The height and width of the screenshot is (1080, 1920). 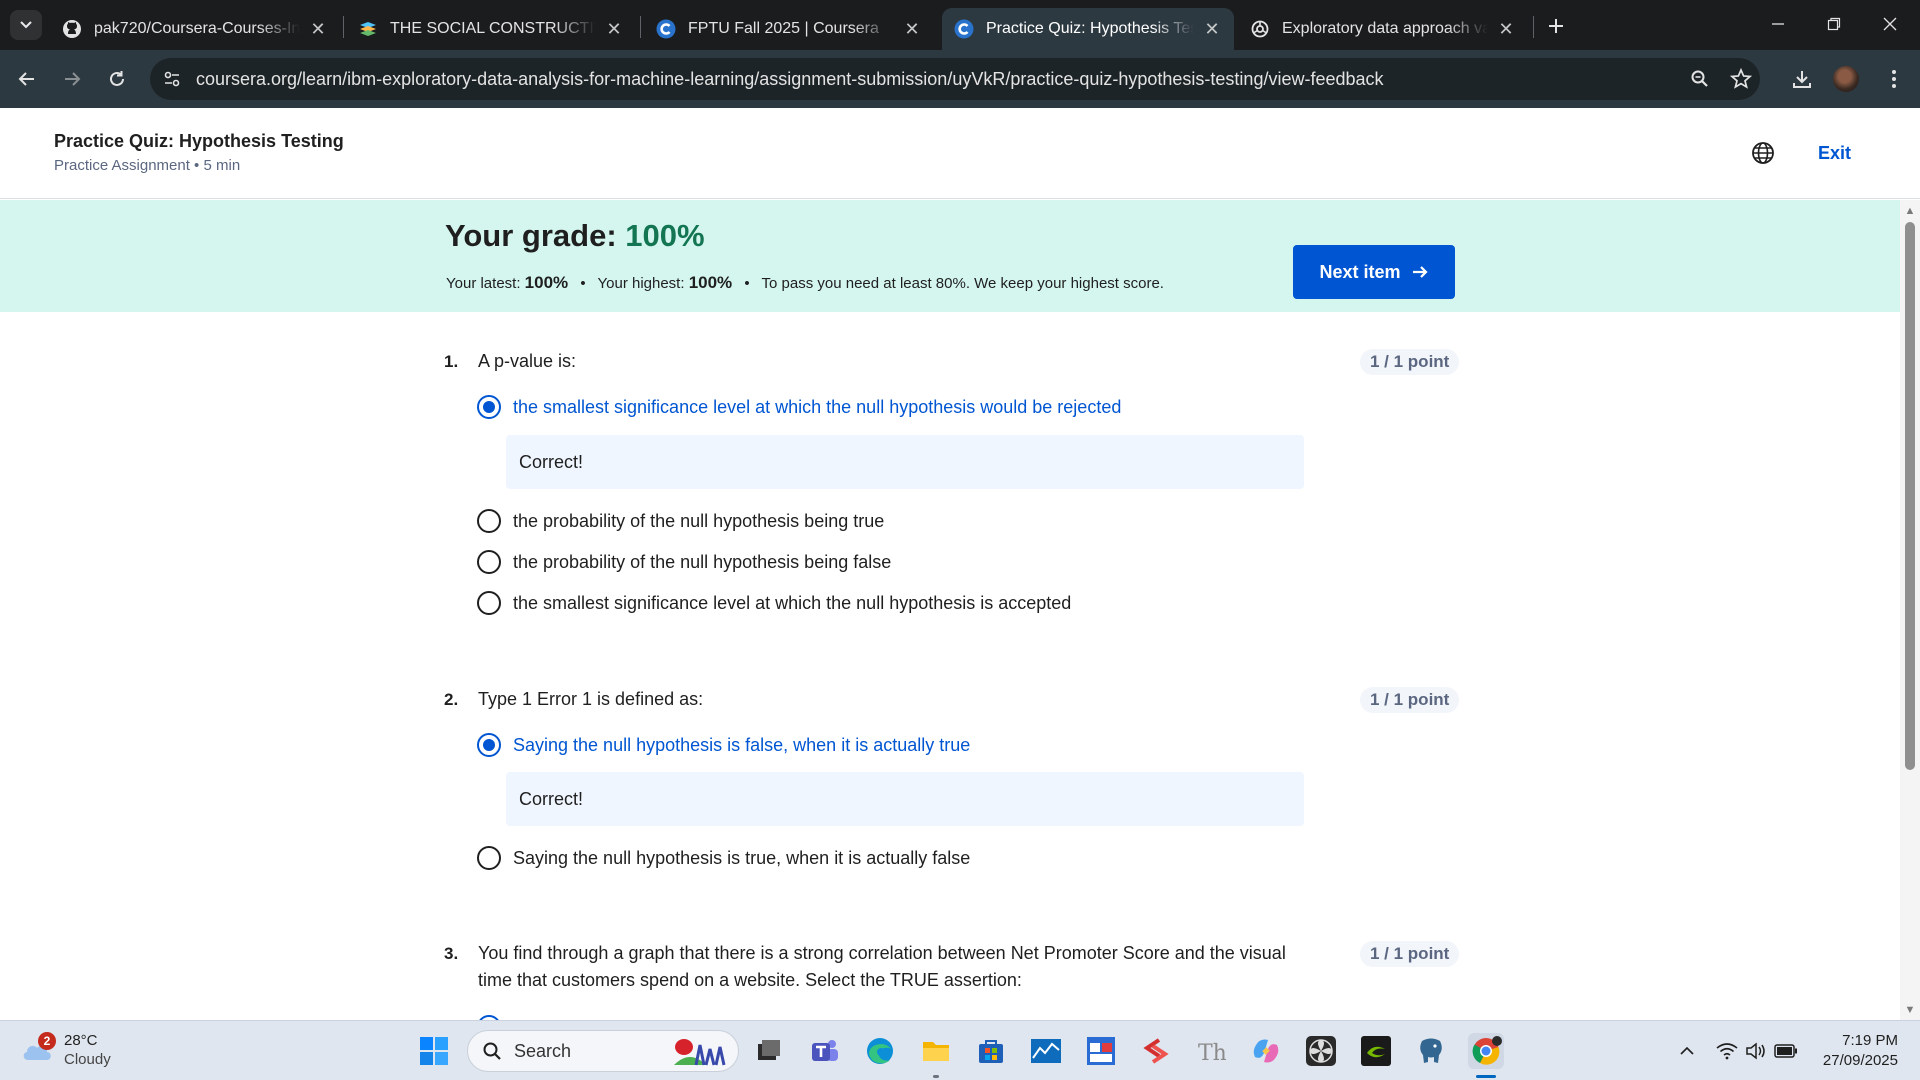 What do you see at coordinates (65, 1050) in the screenshot?
I see `weather-widget: 2 28°C Cloudy` at bounding box center [65, 1050].